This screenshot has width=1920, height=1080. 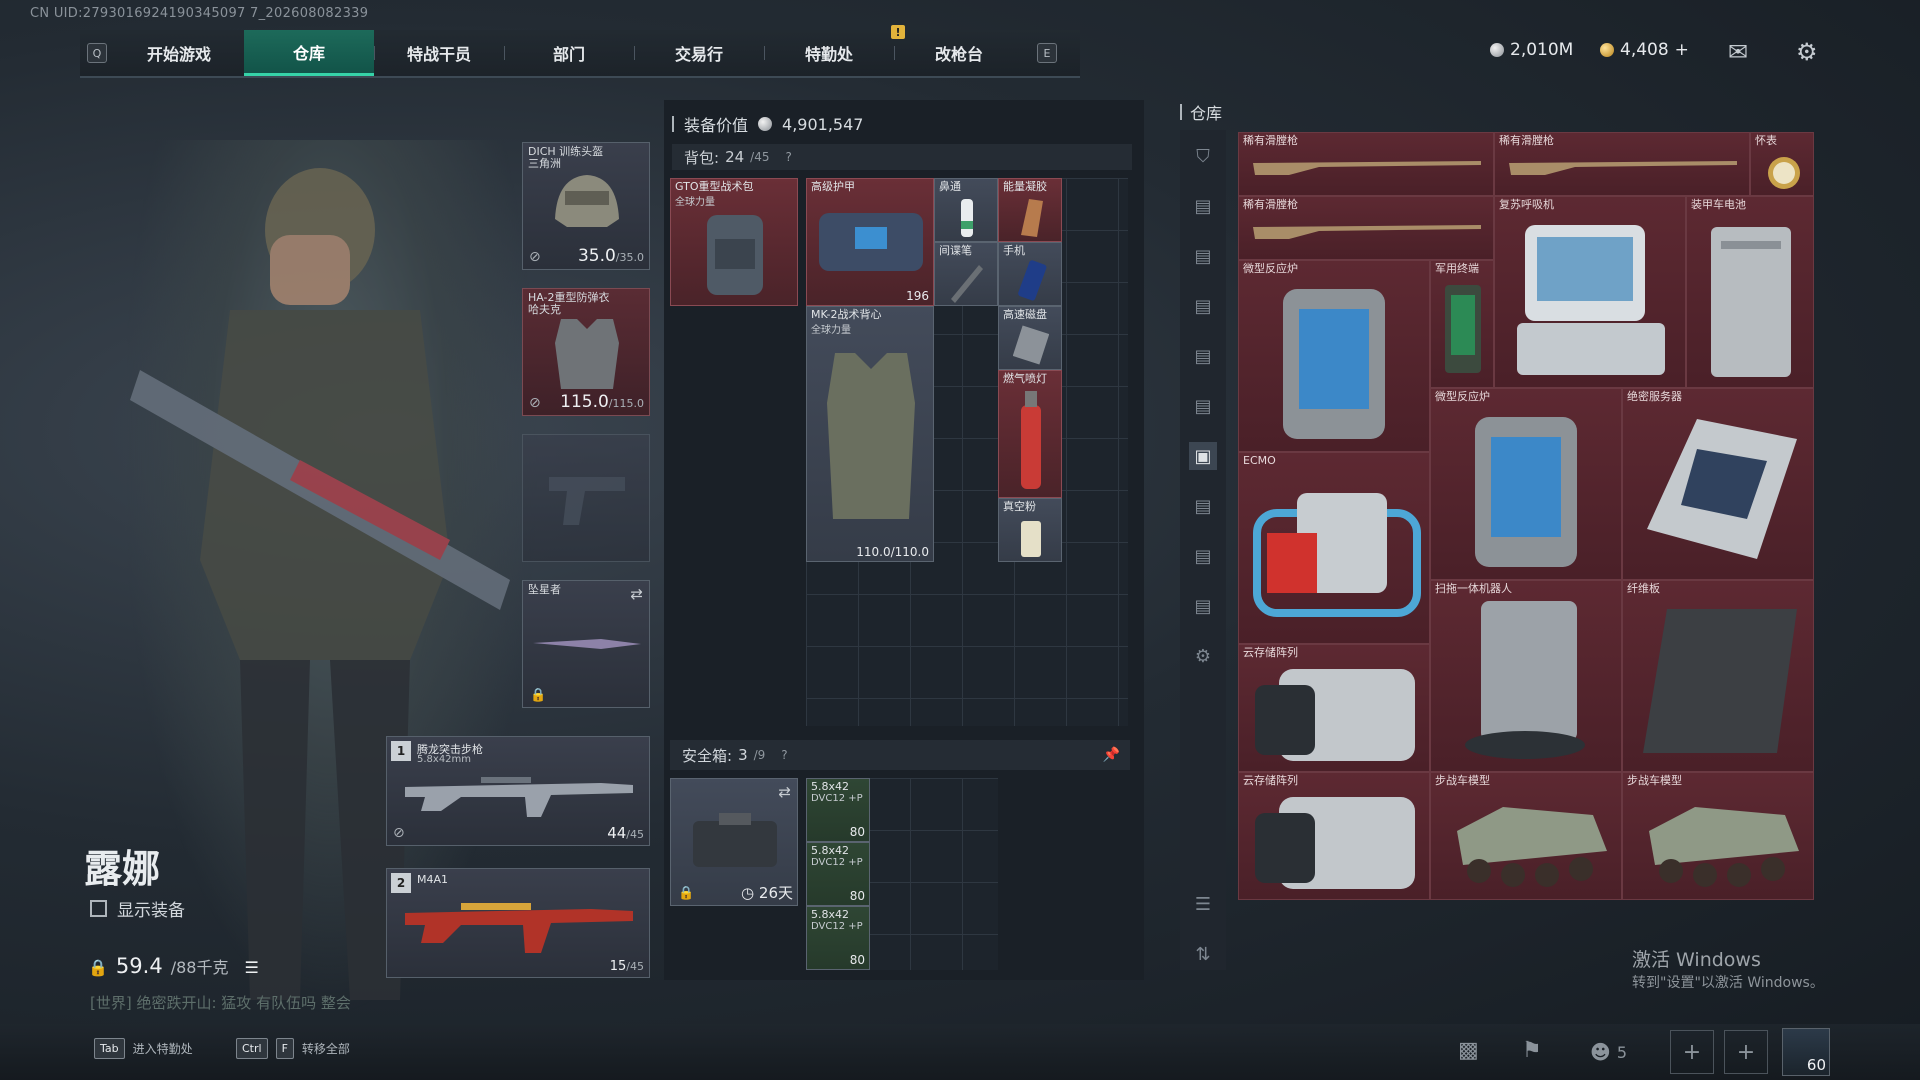 I want to click on primary-weapon-slot: 1 腾龙突击步枪 5.8x42mm ⊘ 44/45, so click(x=518, y=791).